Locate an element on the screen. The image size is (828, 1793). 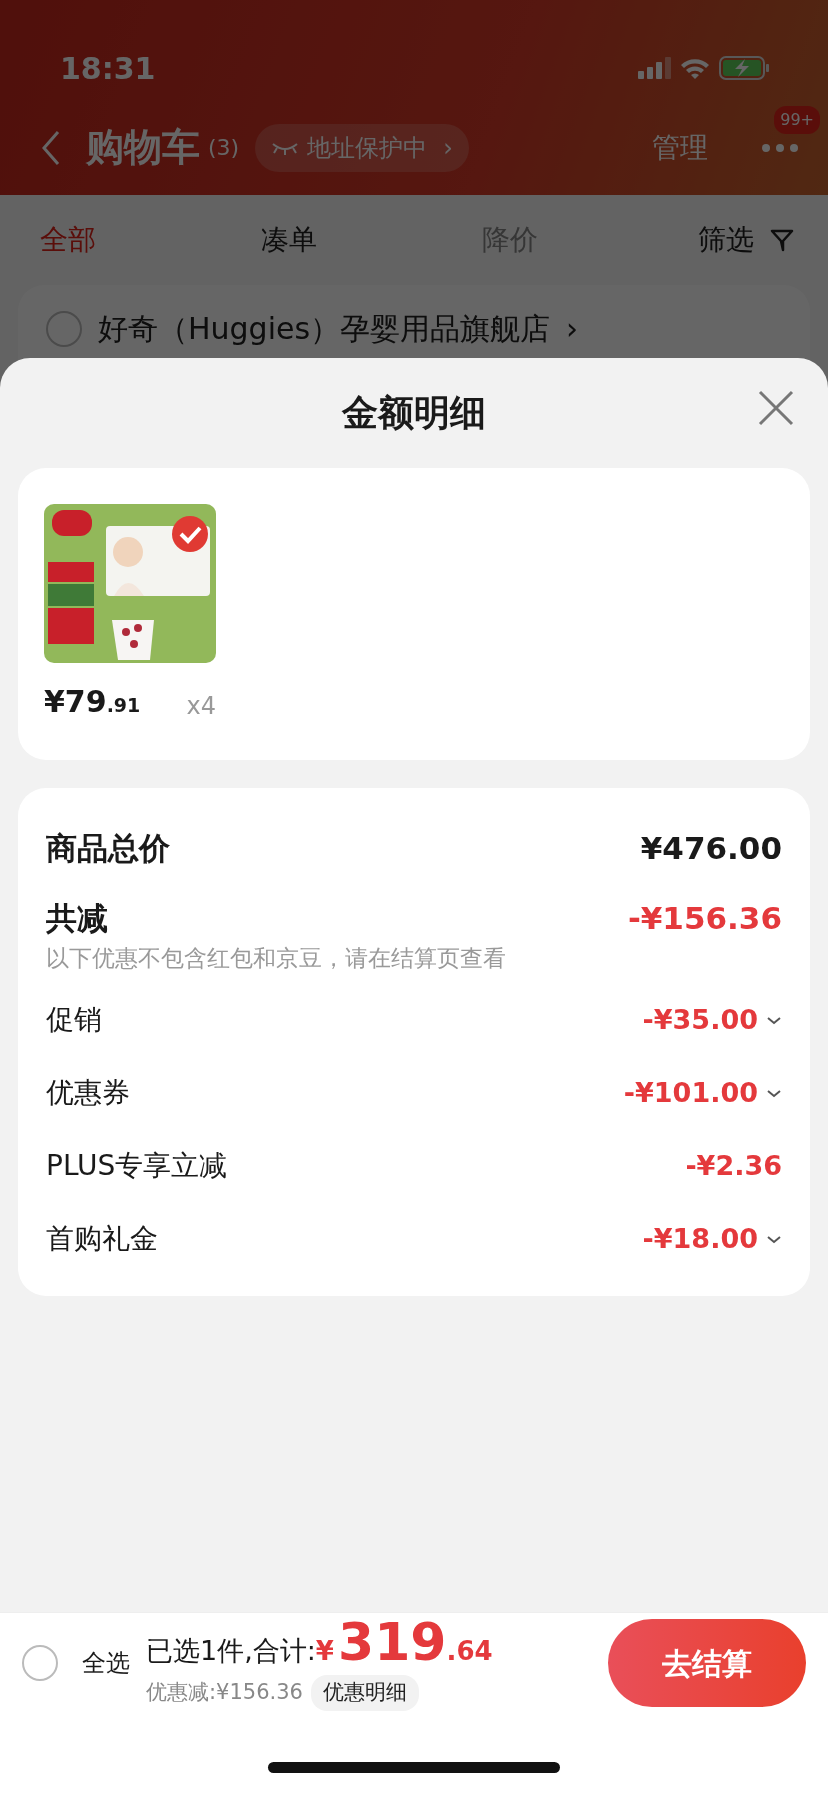
select-all-radio is located at coordinates (40, 1663).